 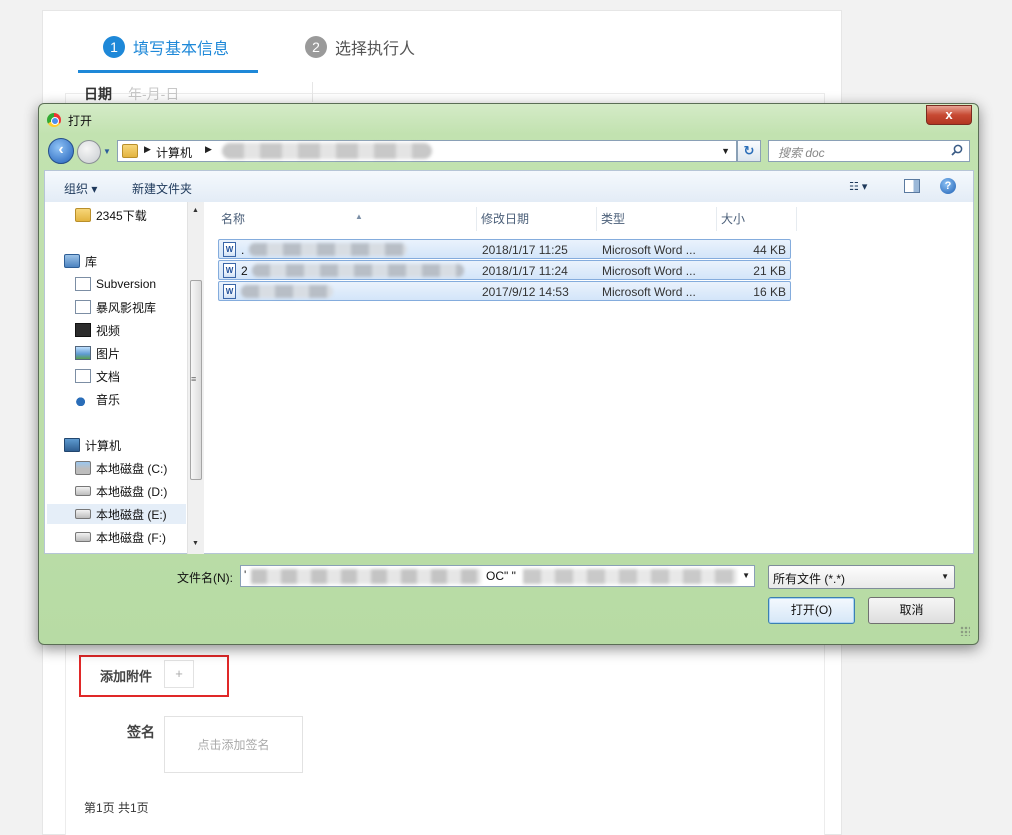 I want to click on scroll-up-icon: ▲, so click(x=195, y=210).